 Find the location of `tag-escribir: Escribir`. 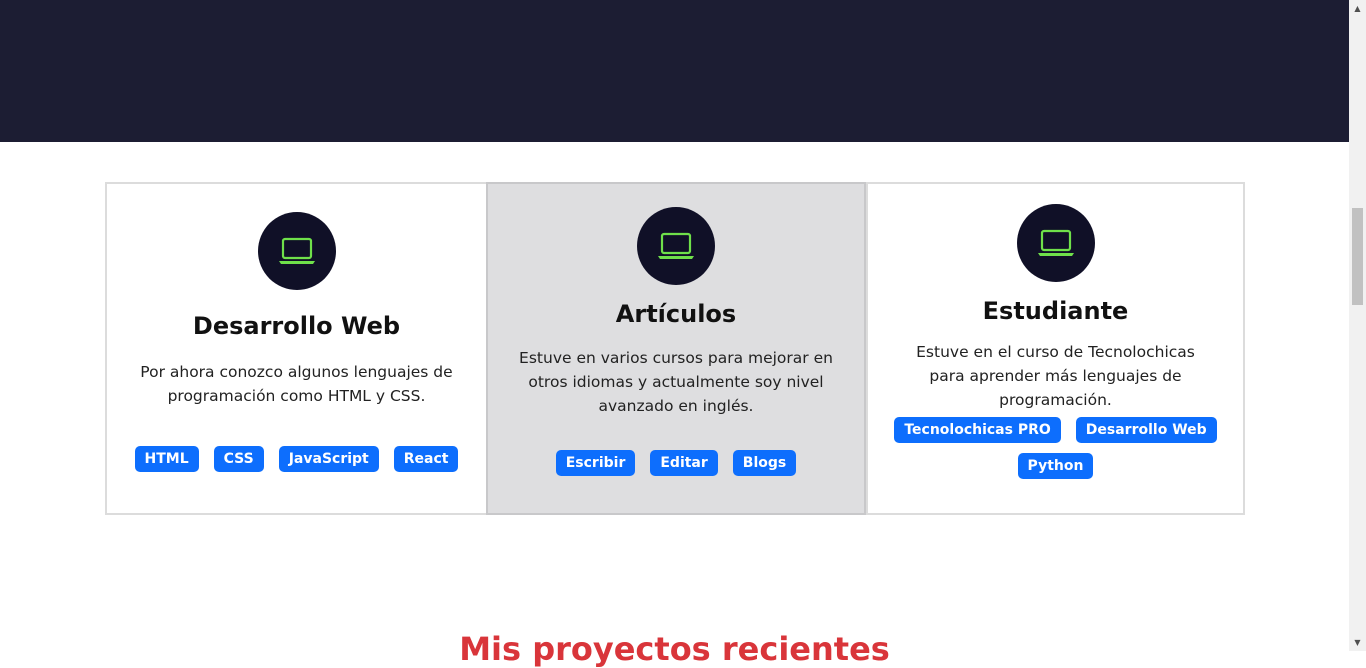

tag-escribir: Escribir is located at coordinates (595, 463).